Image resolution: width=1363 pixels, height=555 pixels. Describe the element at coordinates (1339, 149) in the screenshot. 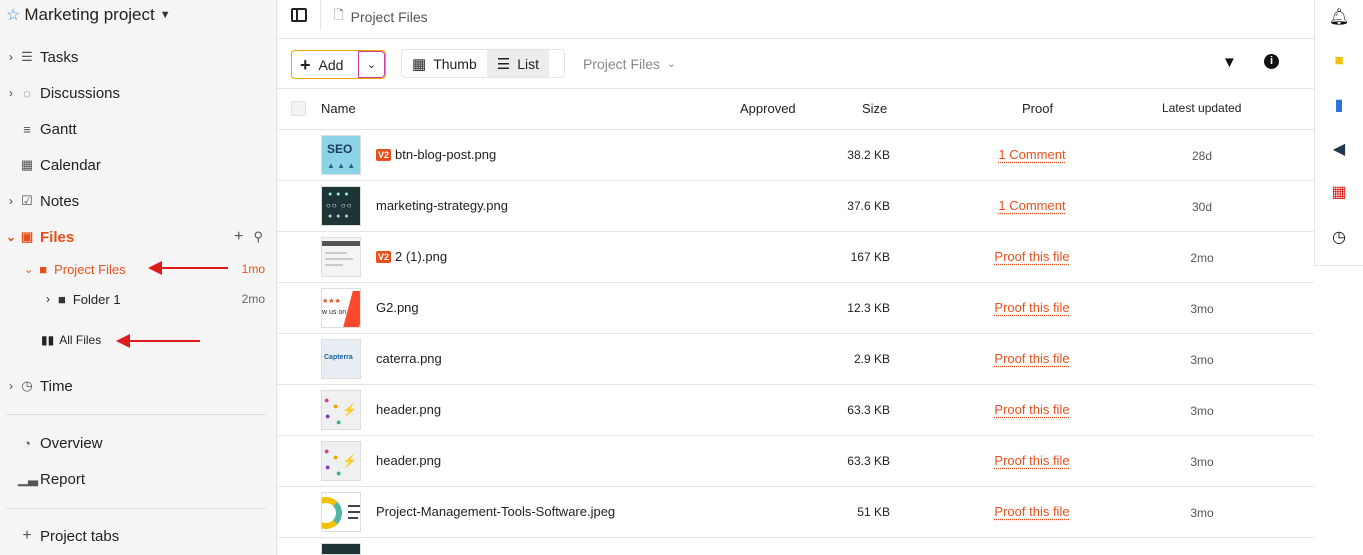

I see `megaphone-icon: ◀` at that location.